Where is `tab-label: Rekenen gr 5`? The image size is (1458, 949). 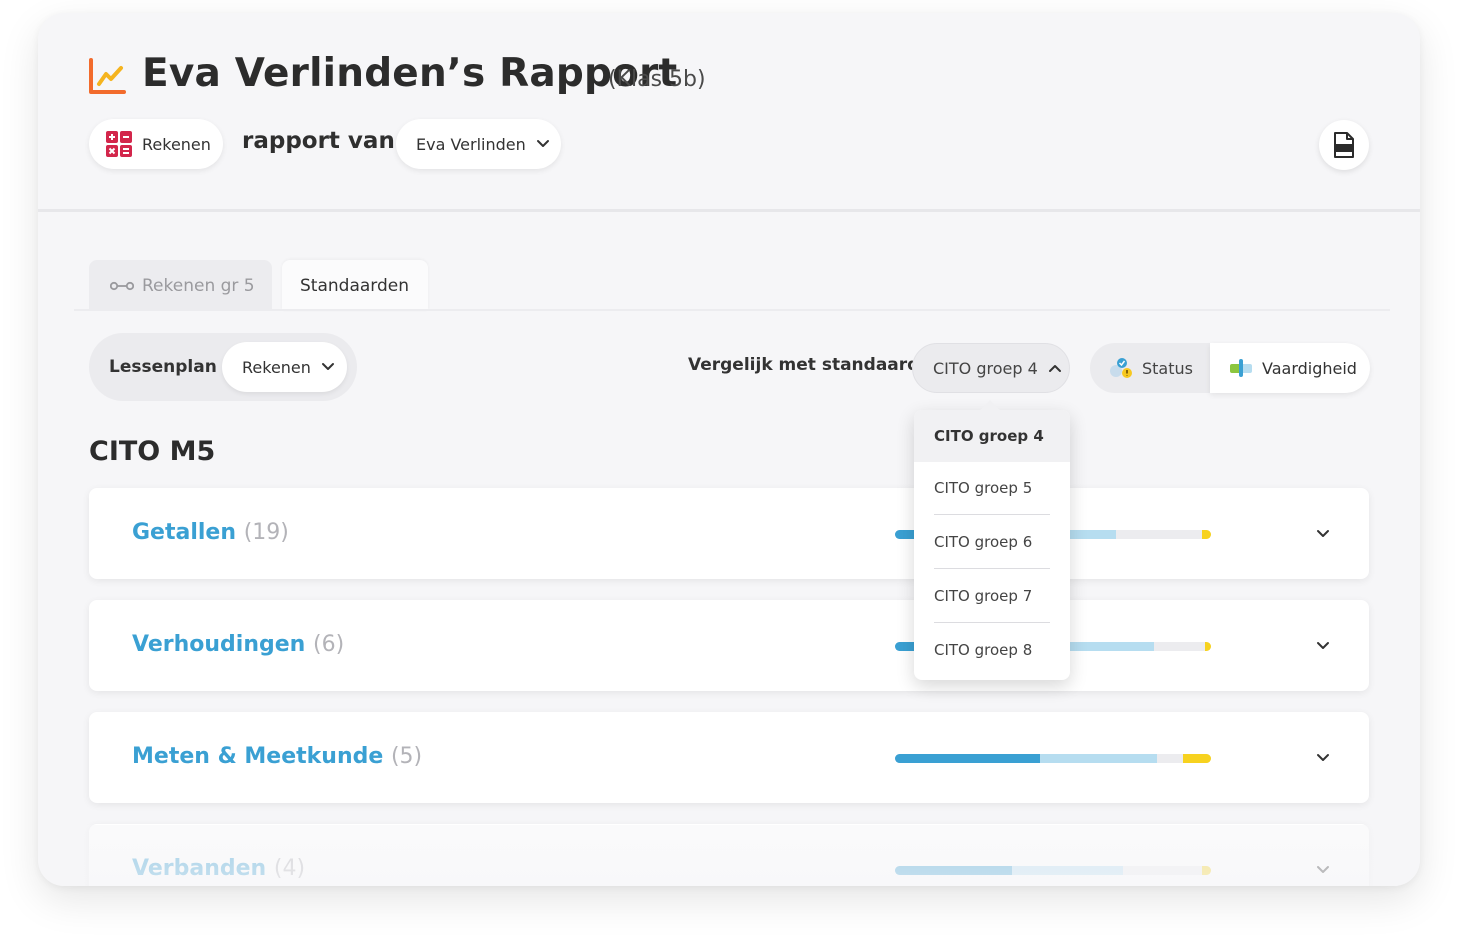
tab-label: Rekenen gr 5 is located at coordinates (198, 285).